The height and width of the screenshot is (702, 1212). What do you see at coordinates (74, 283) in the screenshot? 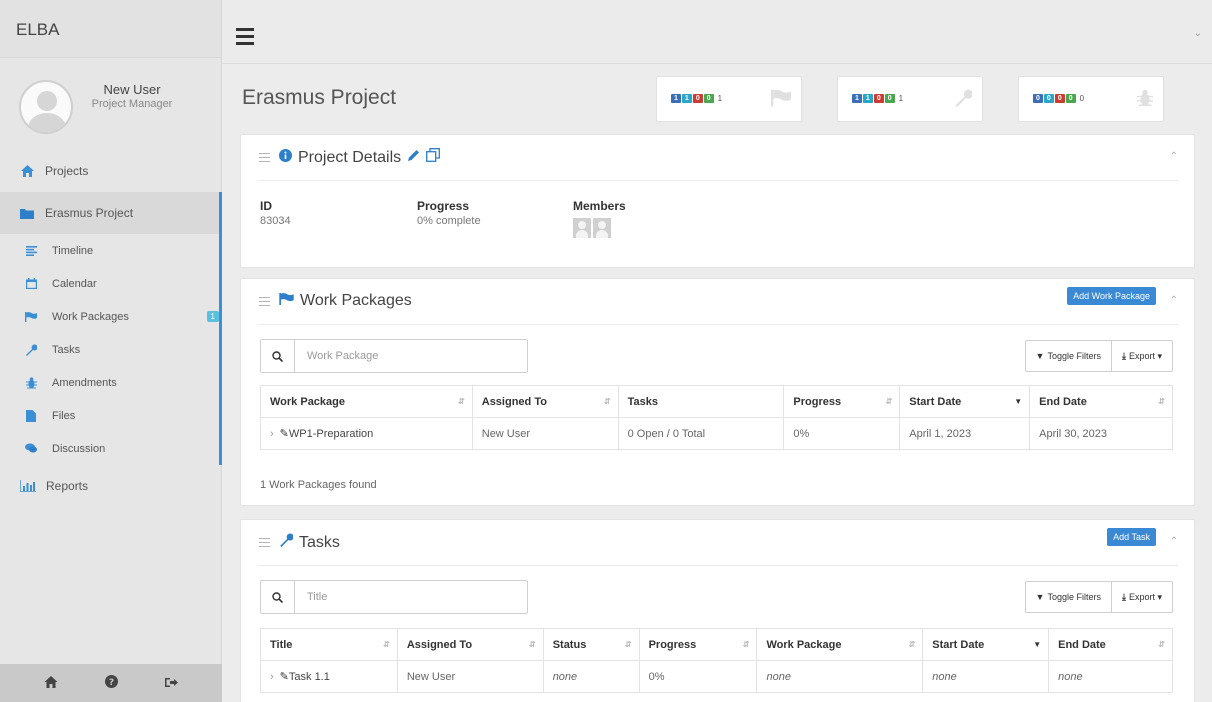
I see `sidebar-item-label: Calendar` at bounding box center [74, 283].